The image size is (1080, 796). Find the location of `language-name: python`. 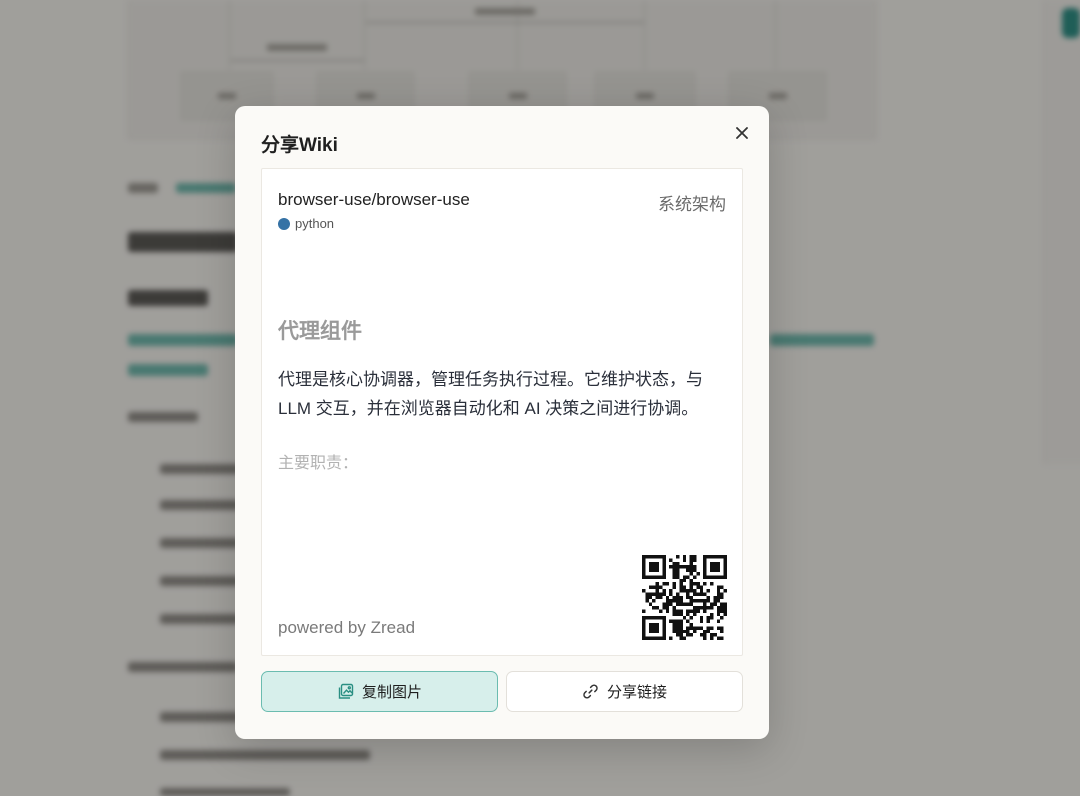

language-name: python is located at coordinates (315, 223).